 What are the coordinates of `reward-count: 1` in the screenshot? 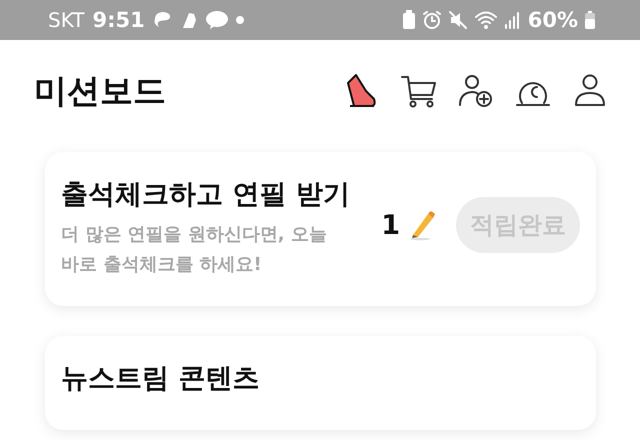 It's located at (390, 225).